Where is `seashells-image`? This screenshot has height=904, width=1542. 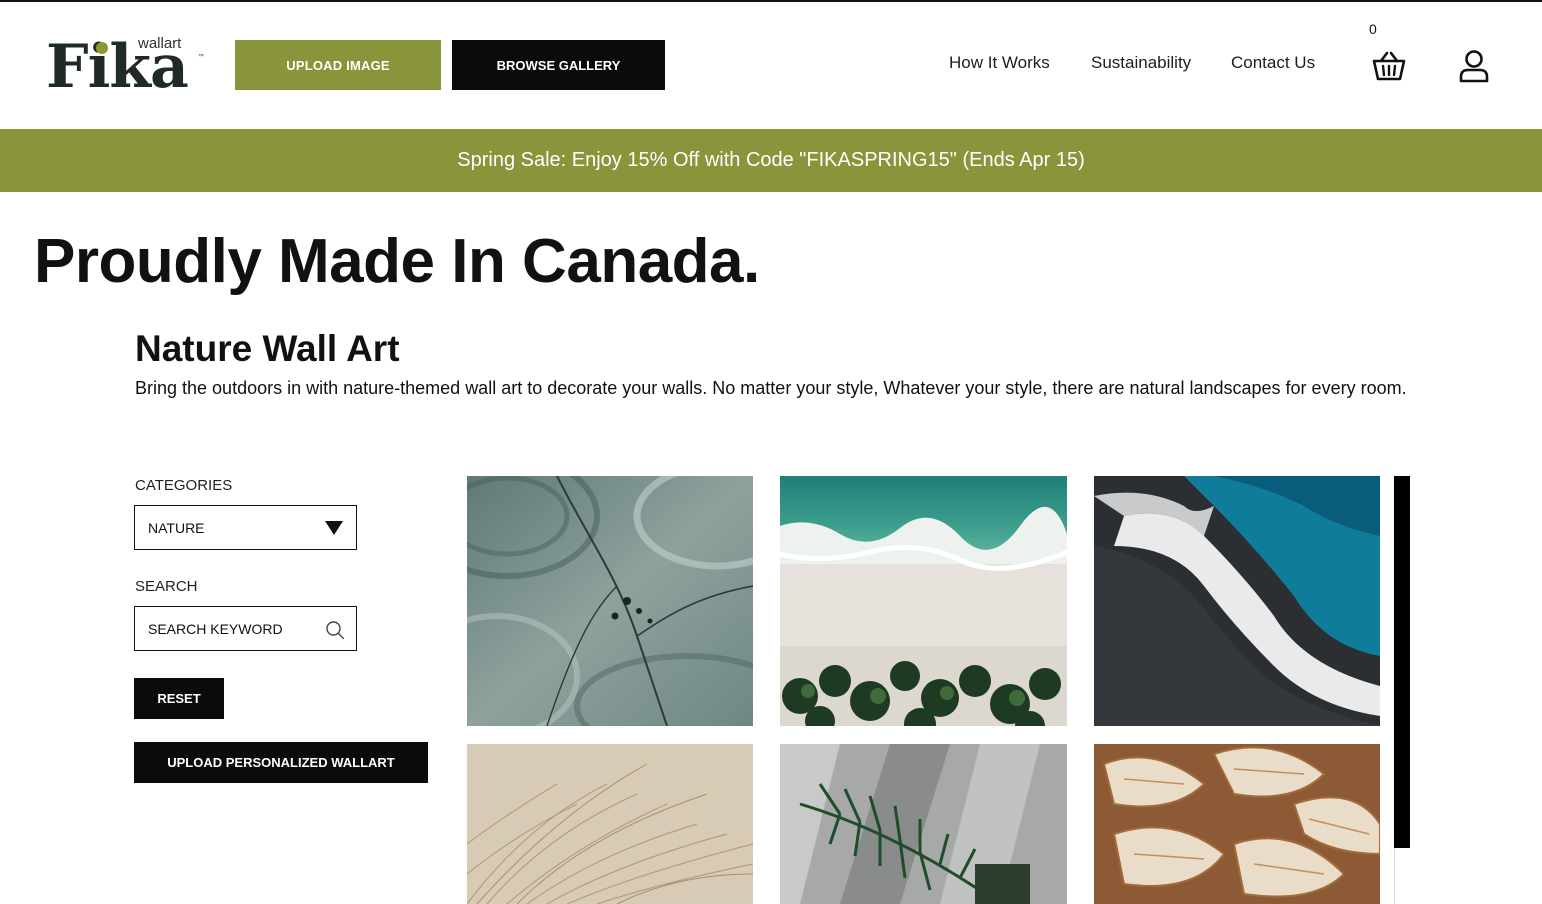 seashells-image is located at coordinates (1237, 824).